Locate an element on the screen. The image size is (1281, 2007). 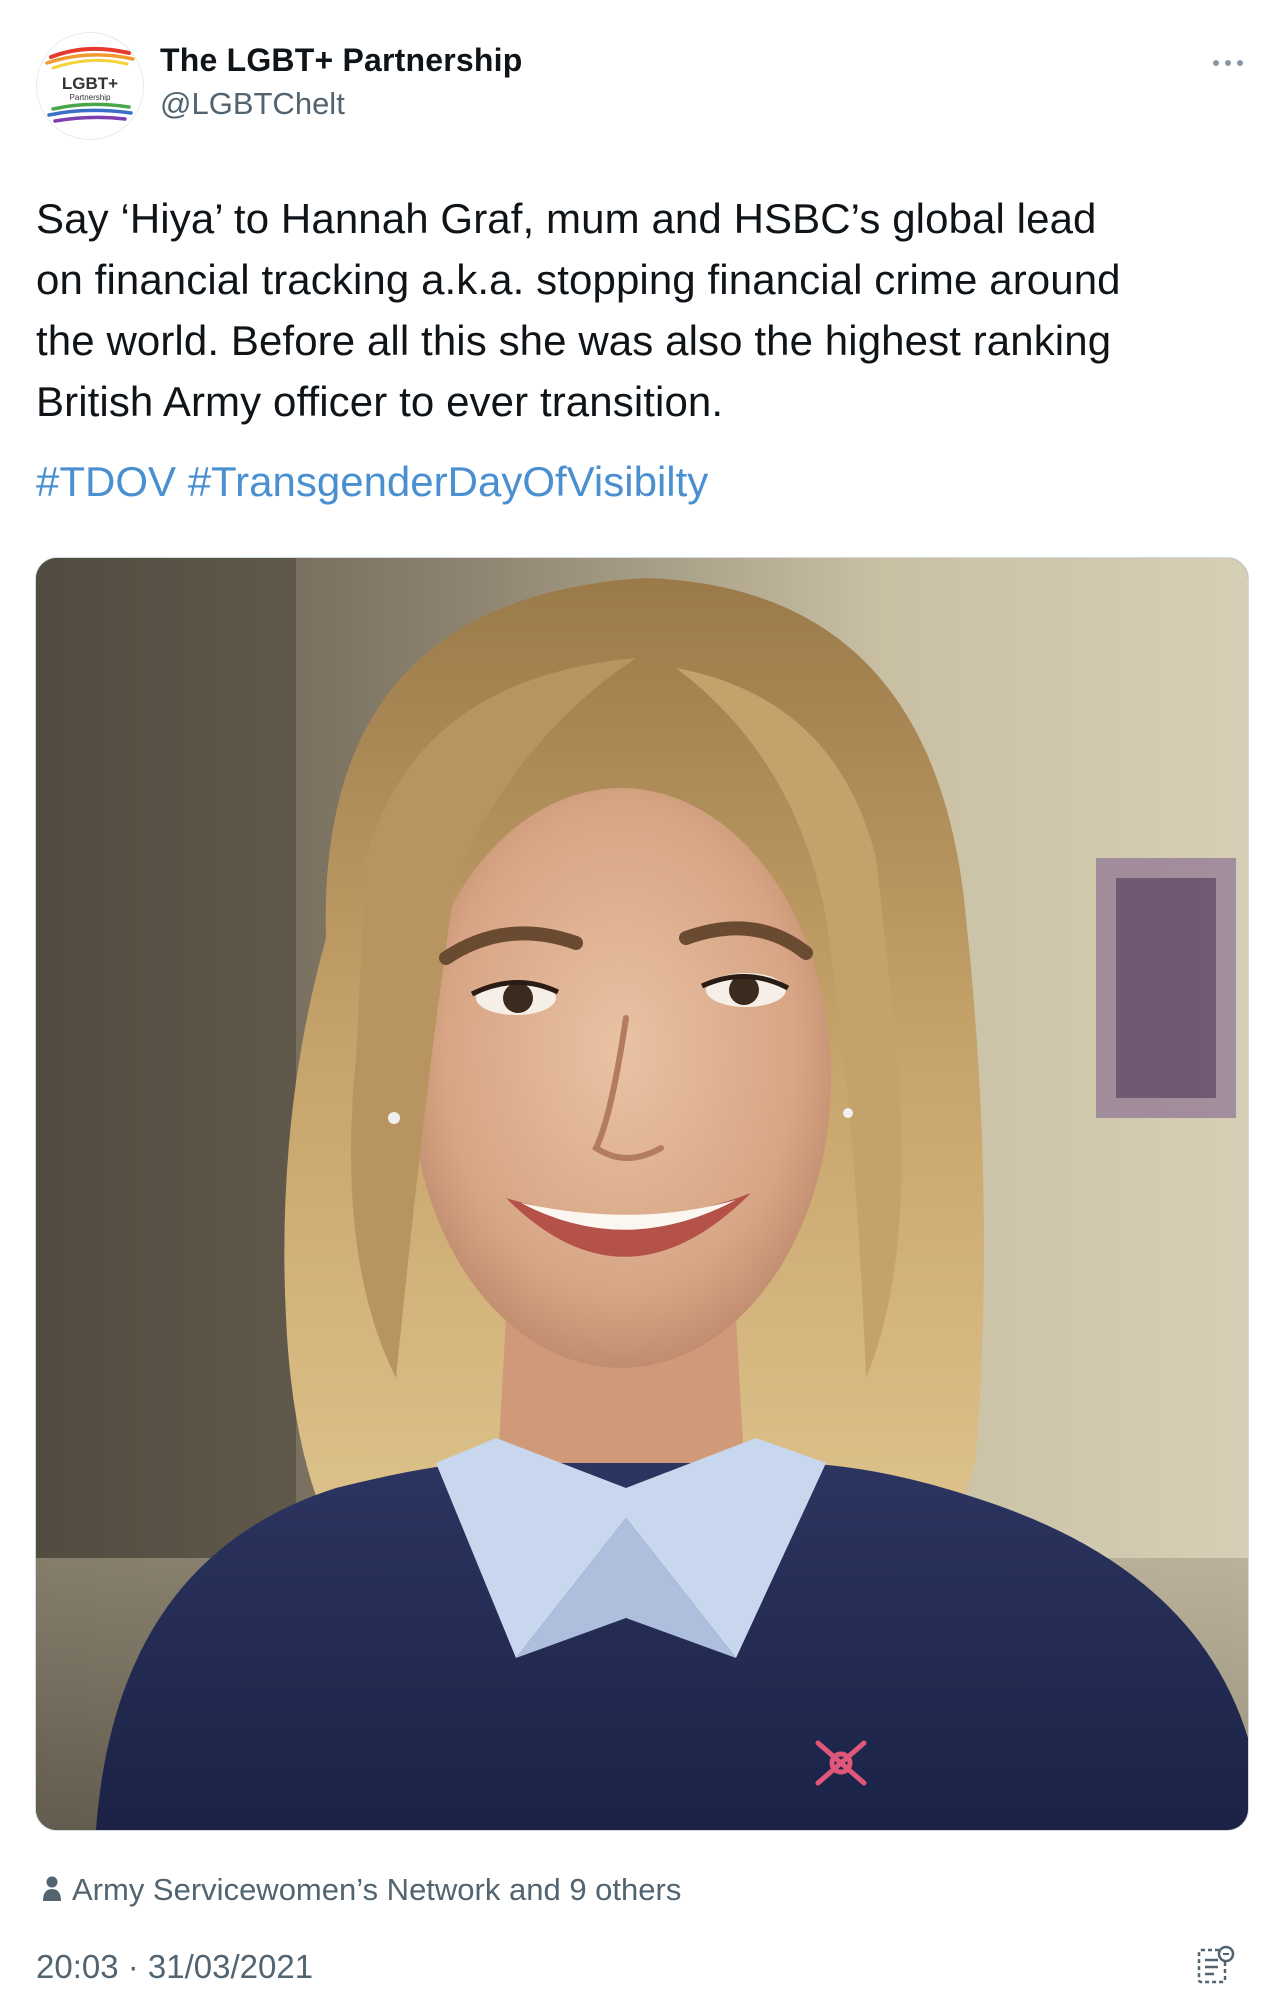
more-horizontal-icon is located at coordinates (1228, 63).